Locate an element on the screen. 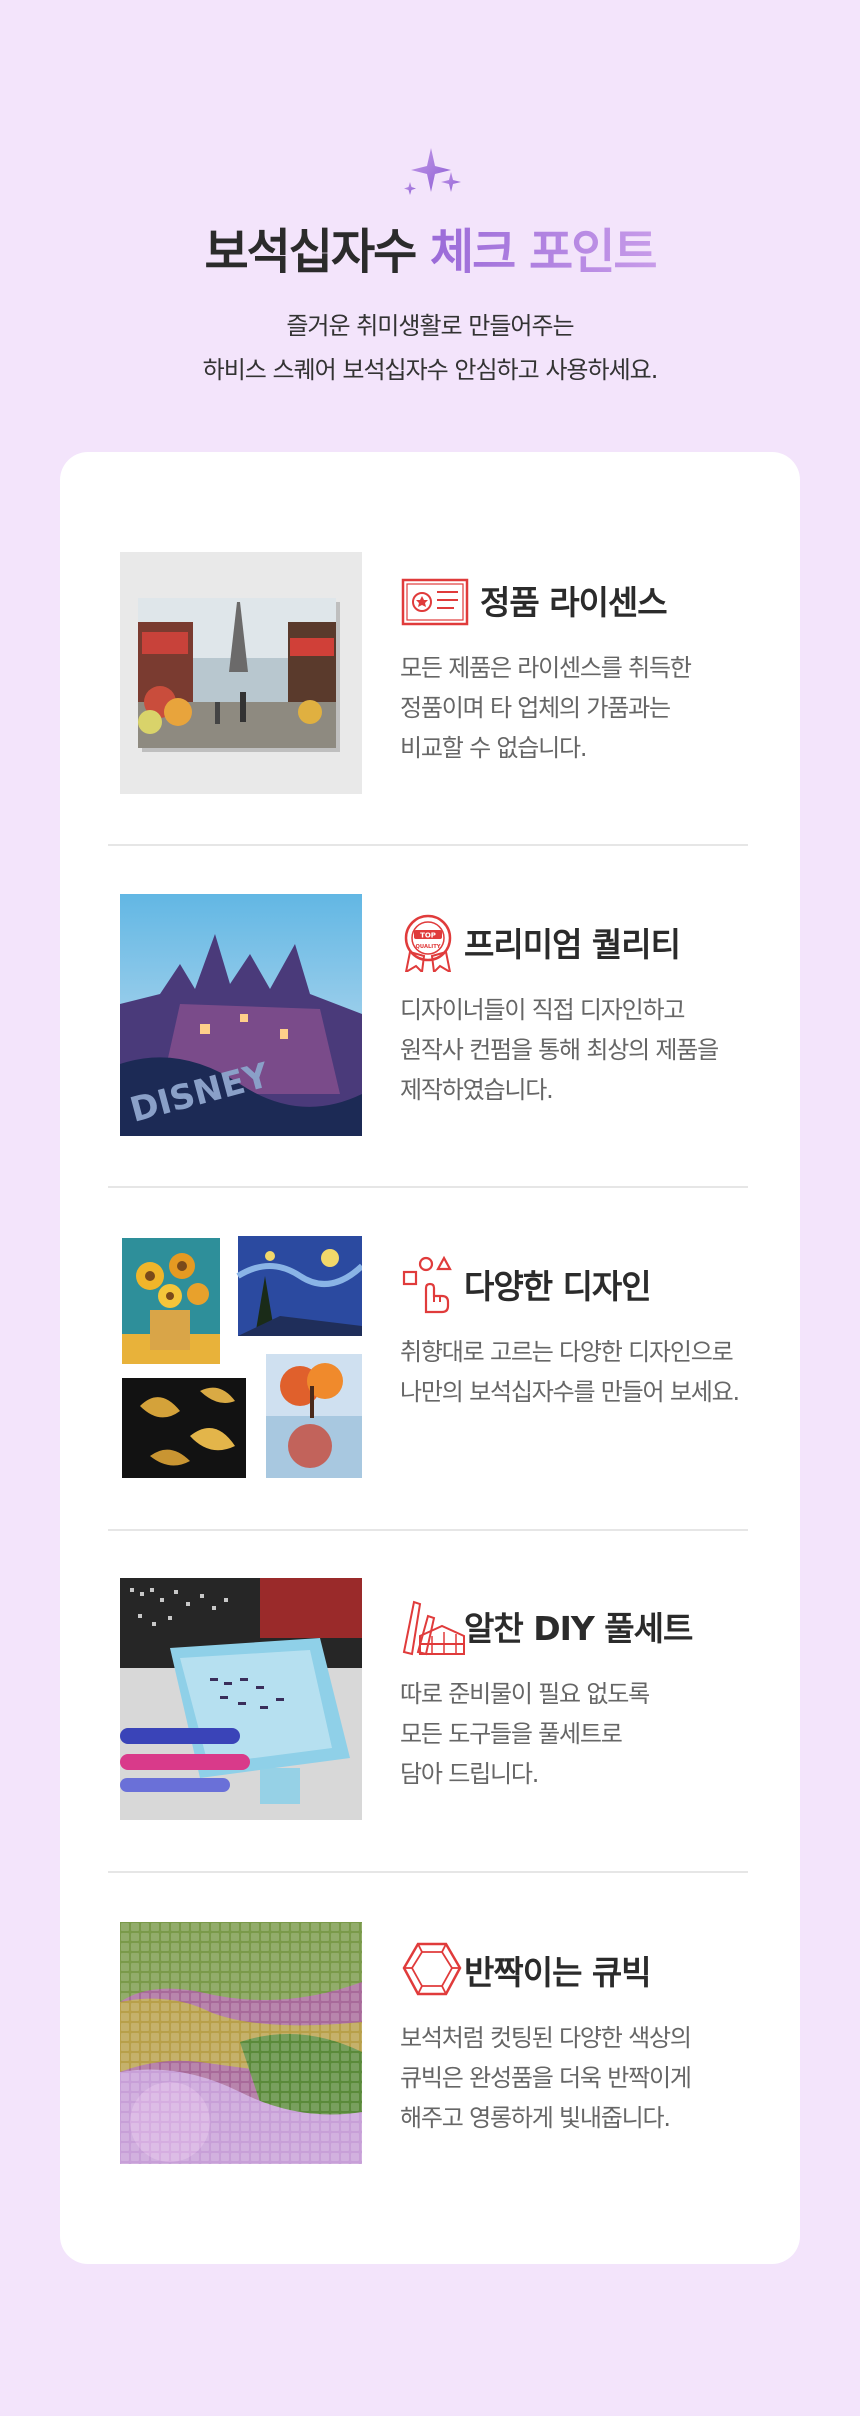 The image size is (860, 2416). paris-street-image is located at coordinates (241, 673).